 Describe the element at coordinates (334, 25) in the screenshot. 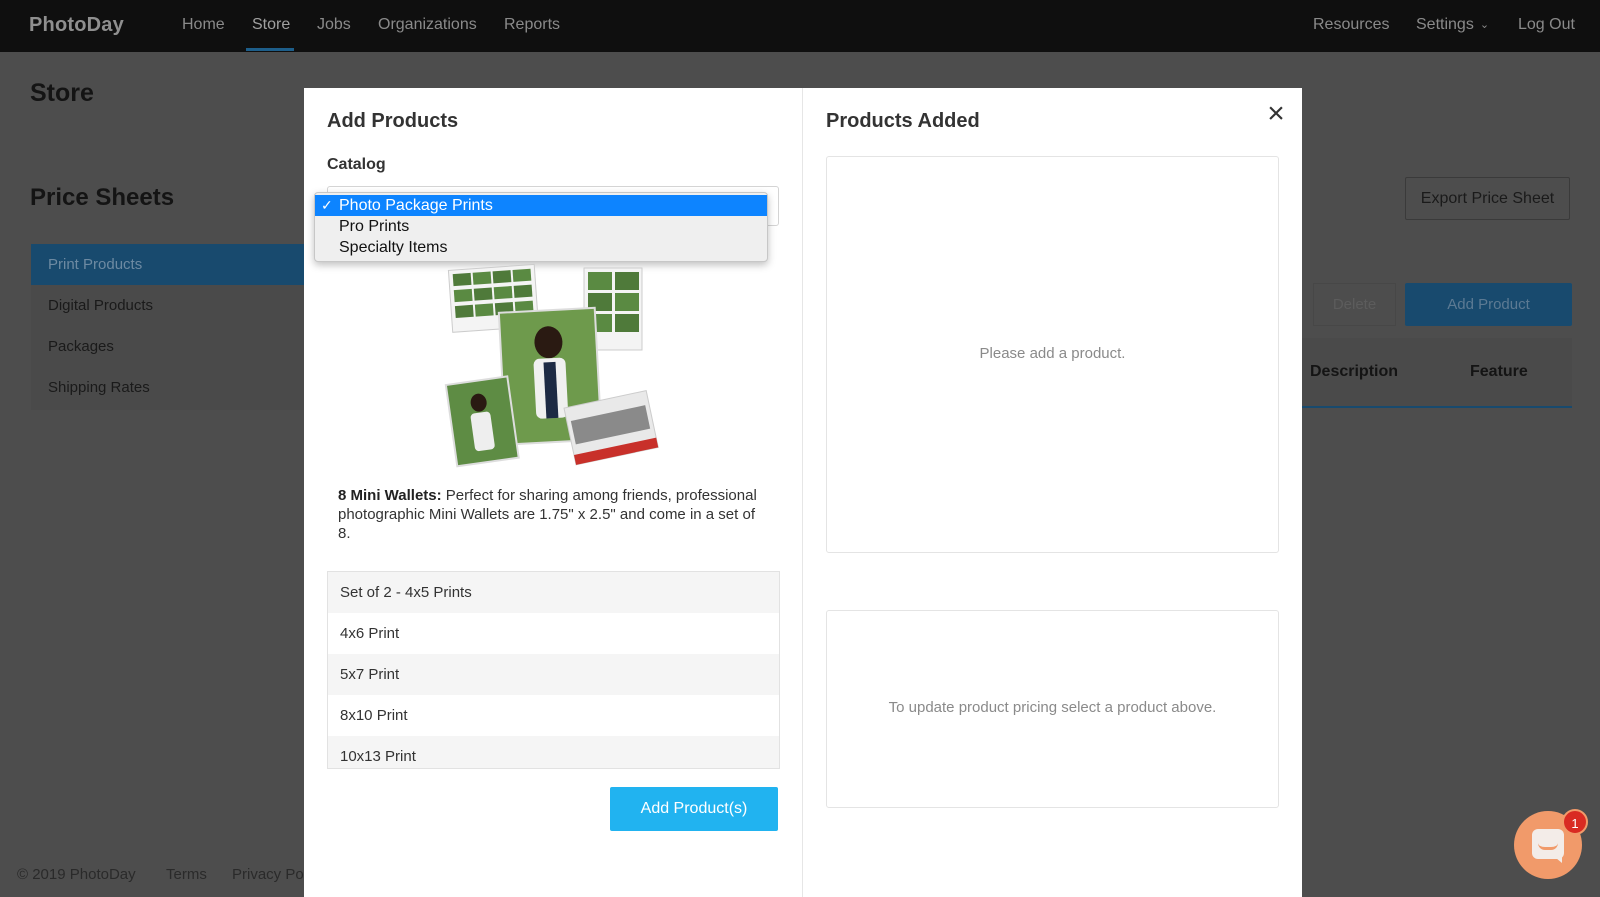

I see `nav-jobs: Jobs` at that location.